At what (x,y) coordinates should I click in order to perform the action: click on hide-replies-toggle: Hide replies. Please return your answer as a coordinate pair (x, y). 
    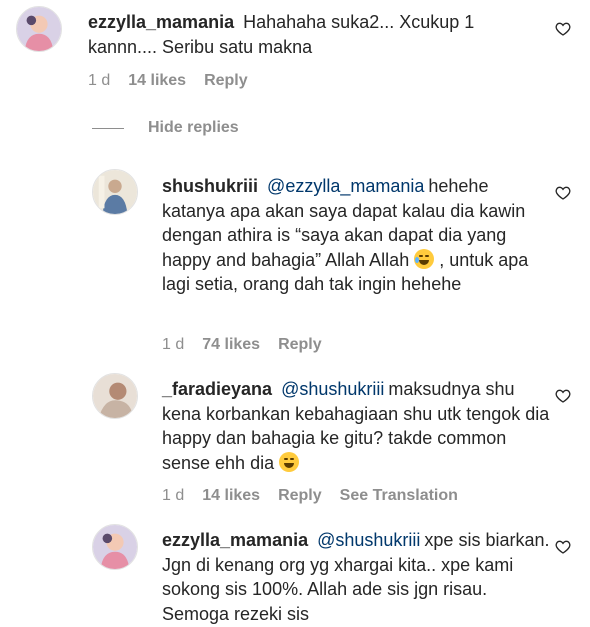
    Looking at the image, I should click on (165, 128).